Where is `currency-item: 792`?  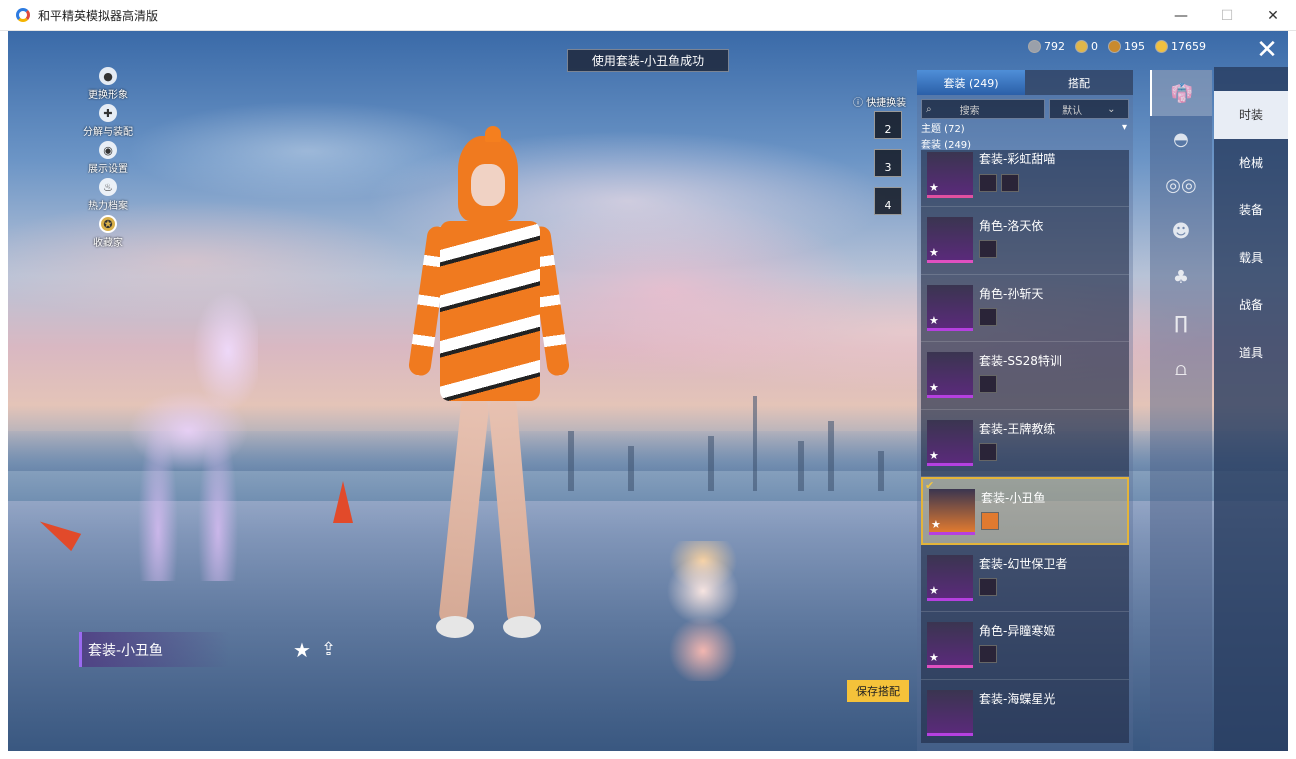
currency-item: 792 is located at coordinates (1046, 46).